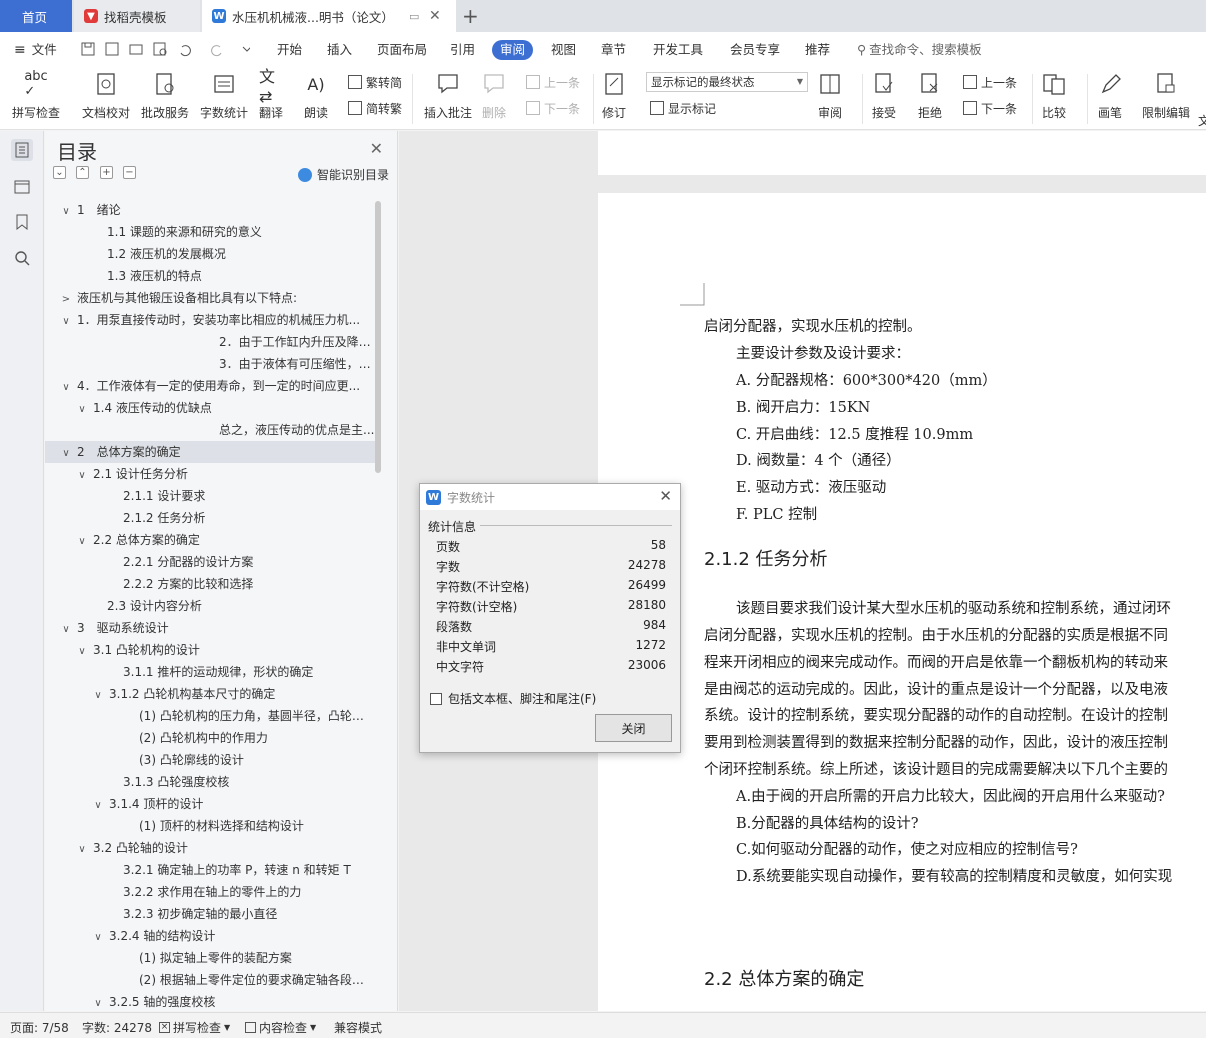 This screenshot has width=1206, height=1038. What do you see at coordinates (614, 95) in the screenshot?
I see `track-changes-button: 修订` at bounding box center [614, 95].